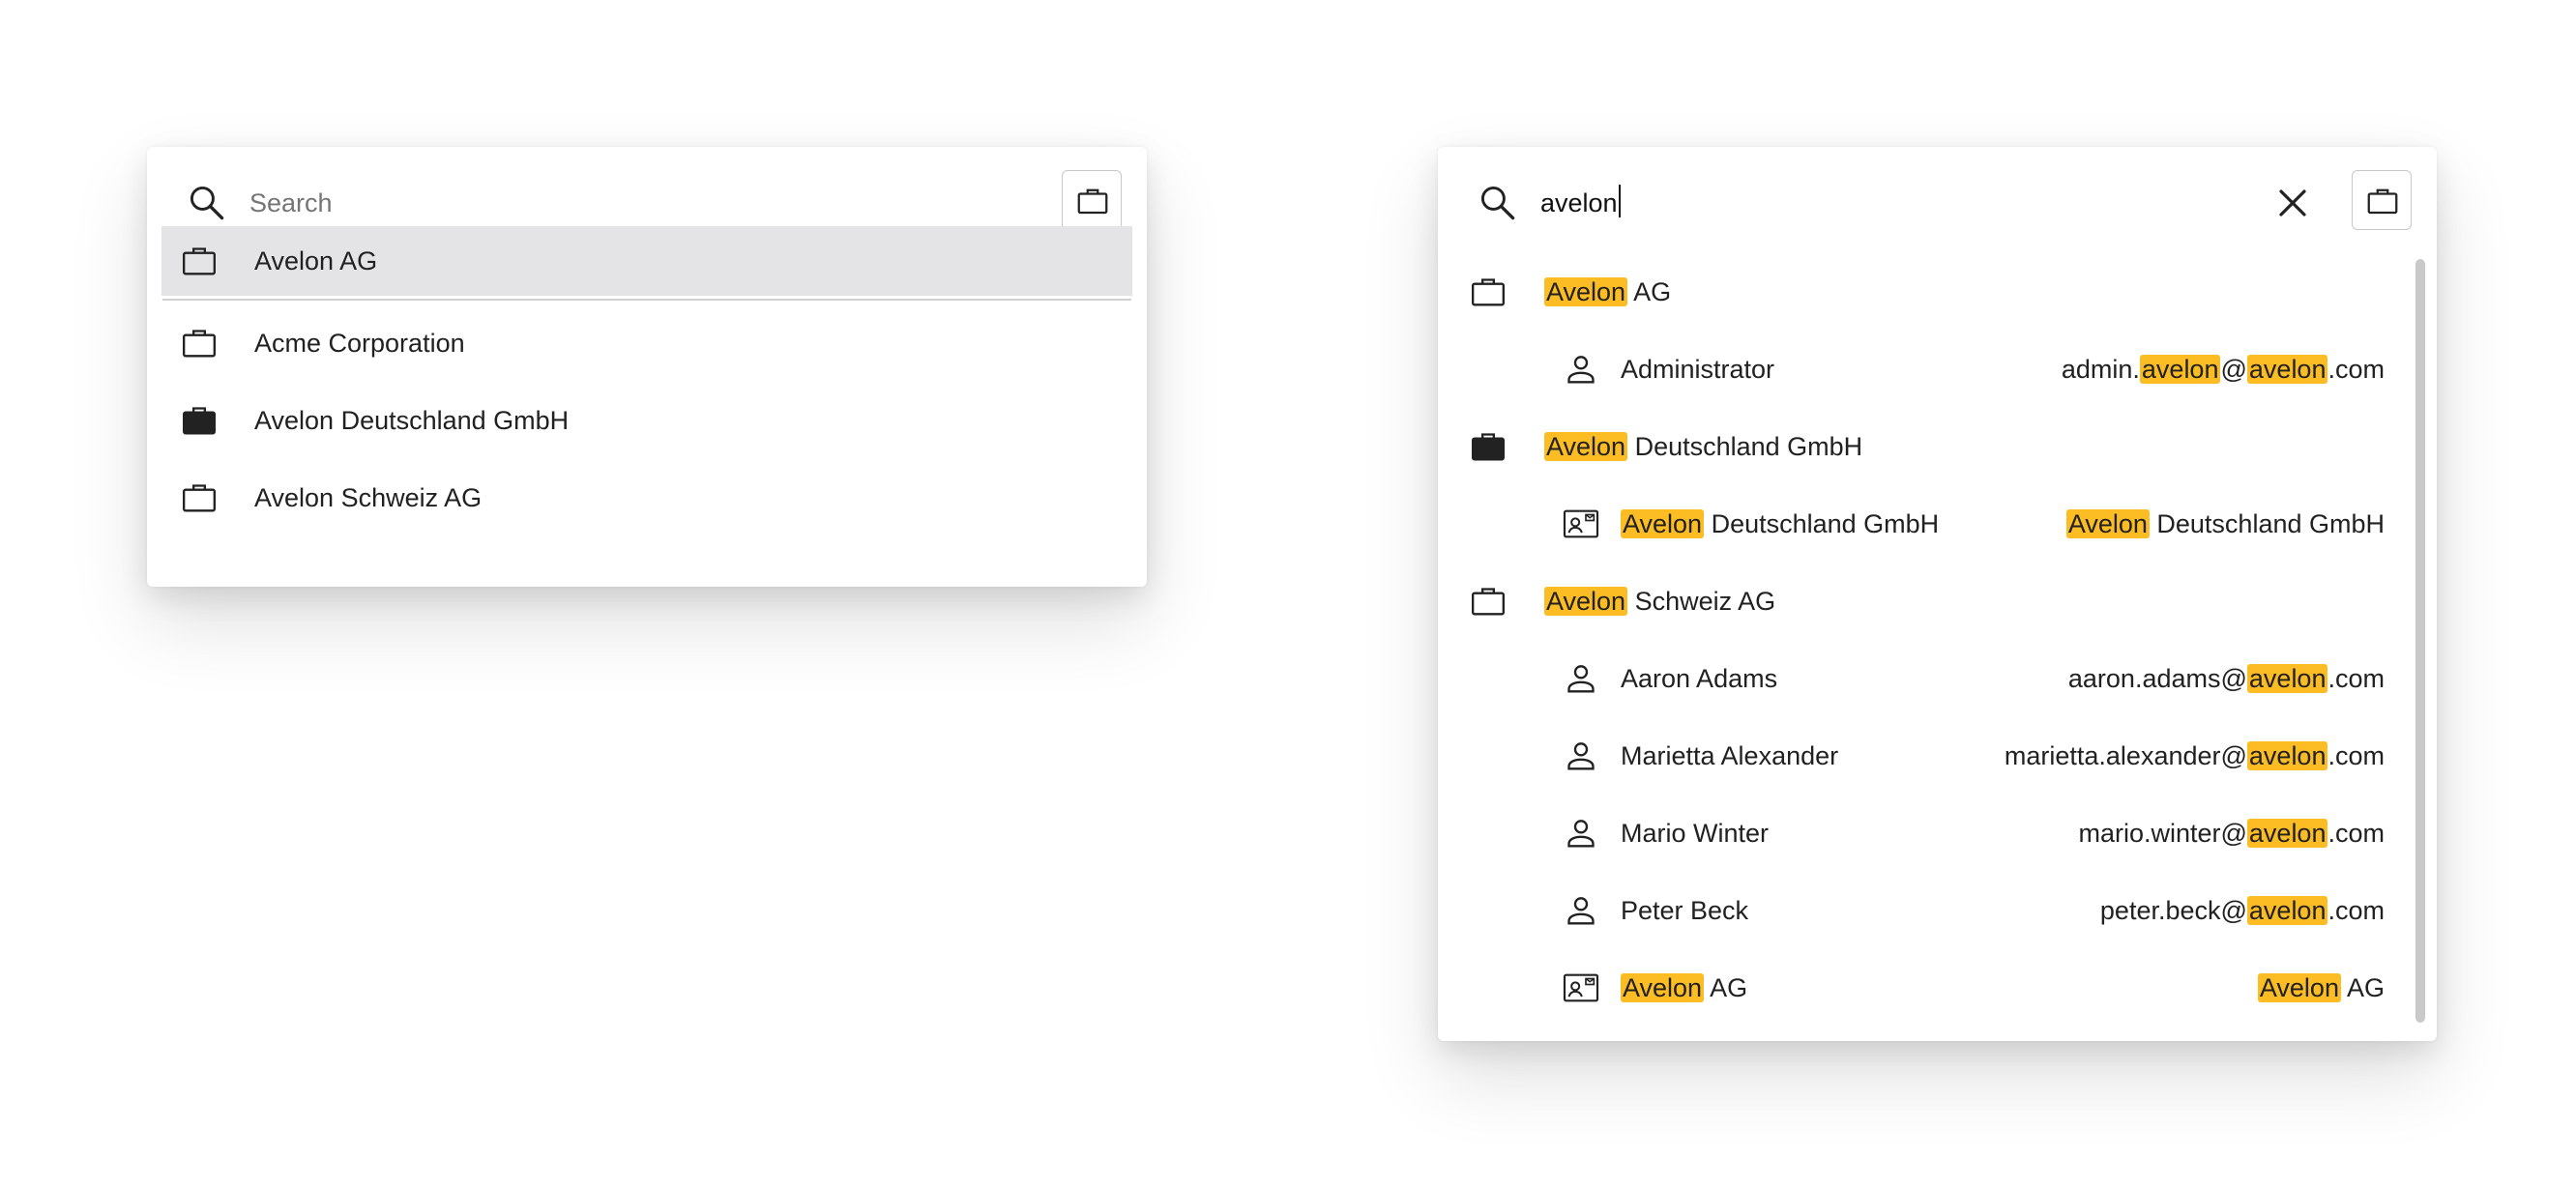 This screenshot has height=1186, width=2576. What do you see at coordinates (1619, 201) in the screenshot?
I see `text-caret` at bounding box center [1619, 201].